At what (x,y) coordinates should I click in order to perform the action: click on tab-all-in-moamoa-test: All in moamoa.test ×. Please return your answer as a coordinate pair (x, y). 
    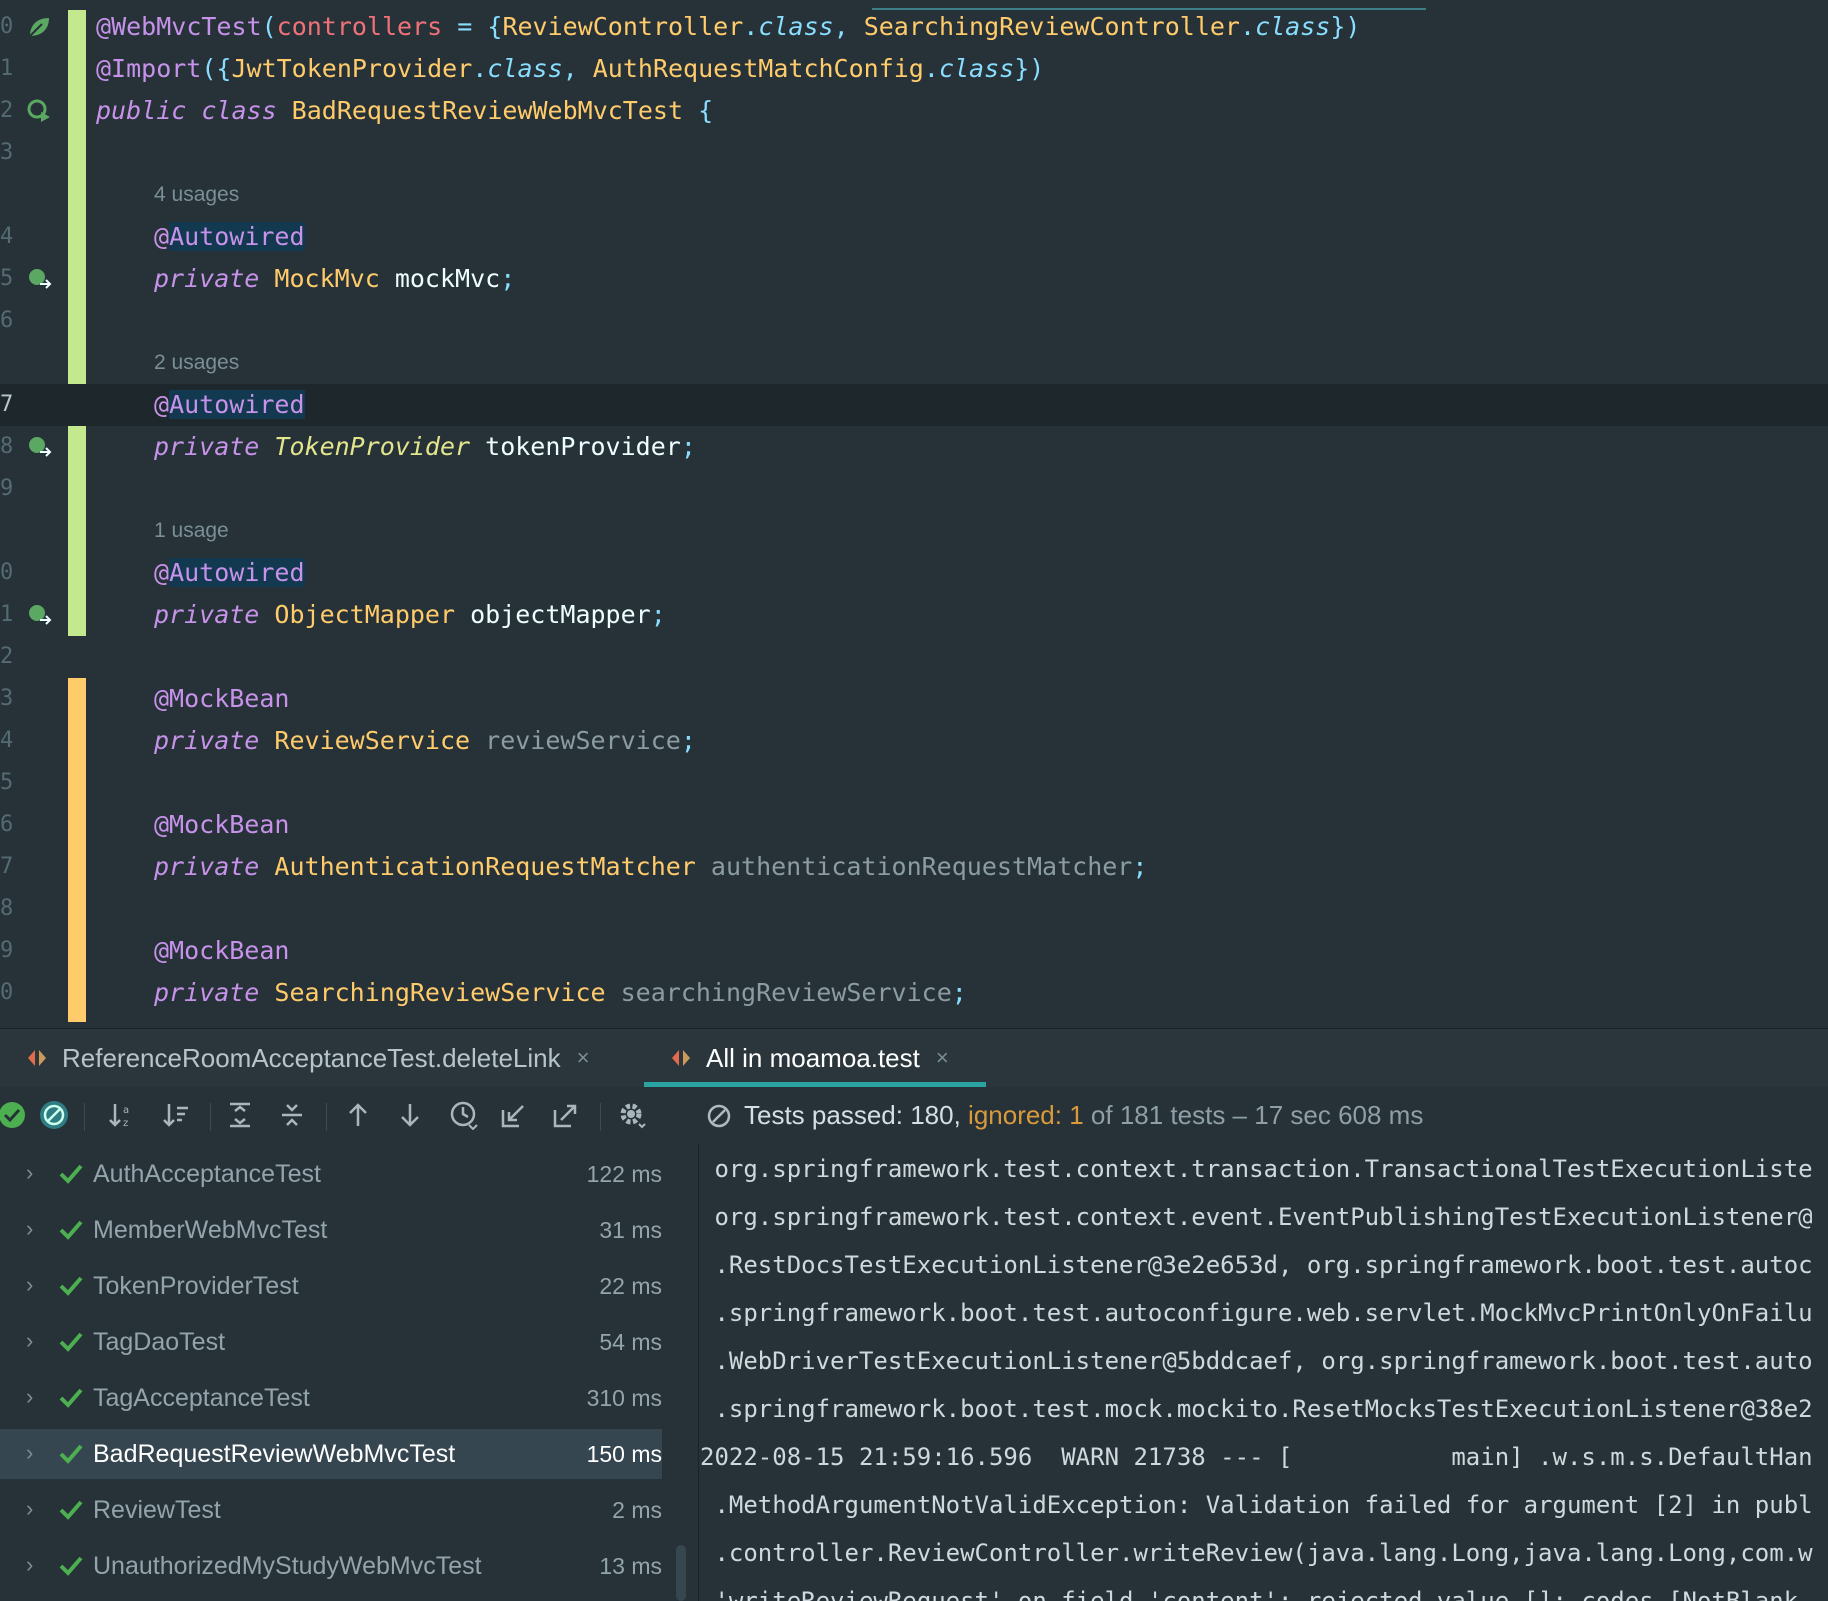
    Looking at the image, I should click on (809, 1058).